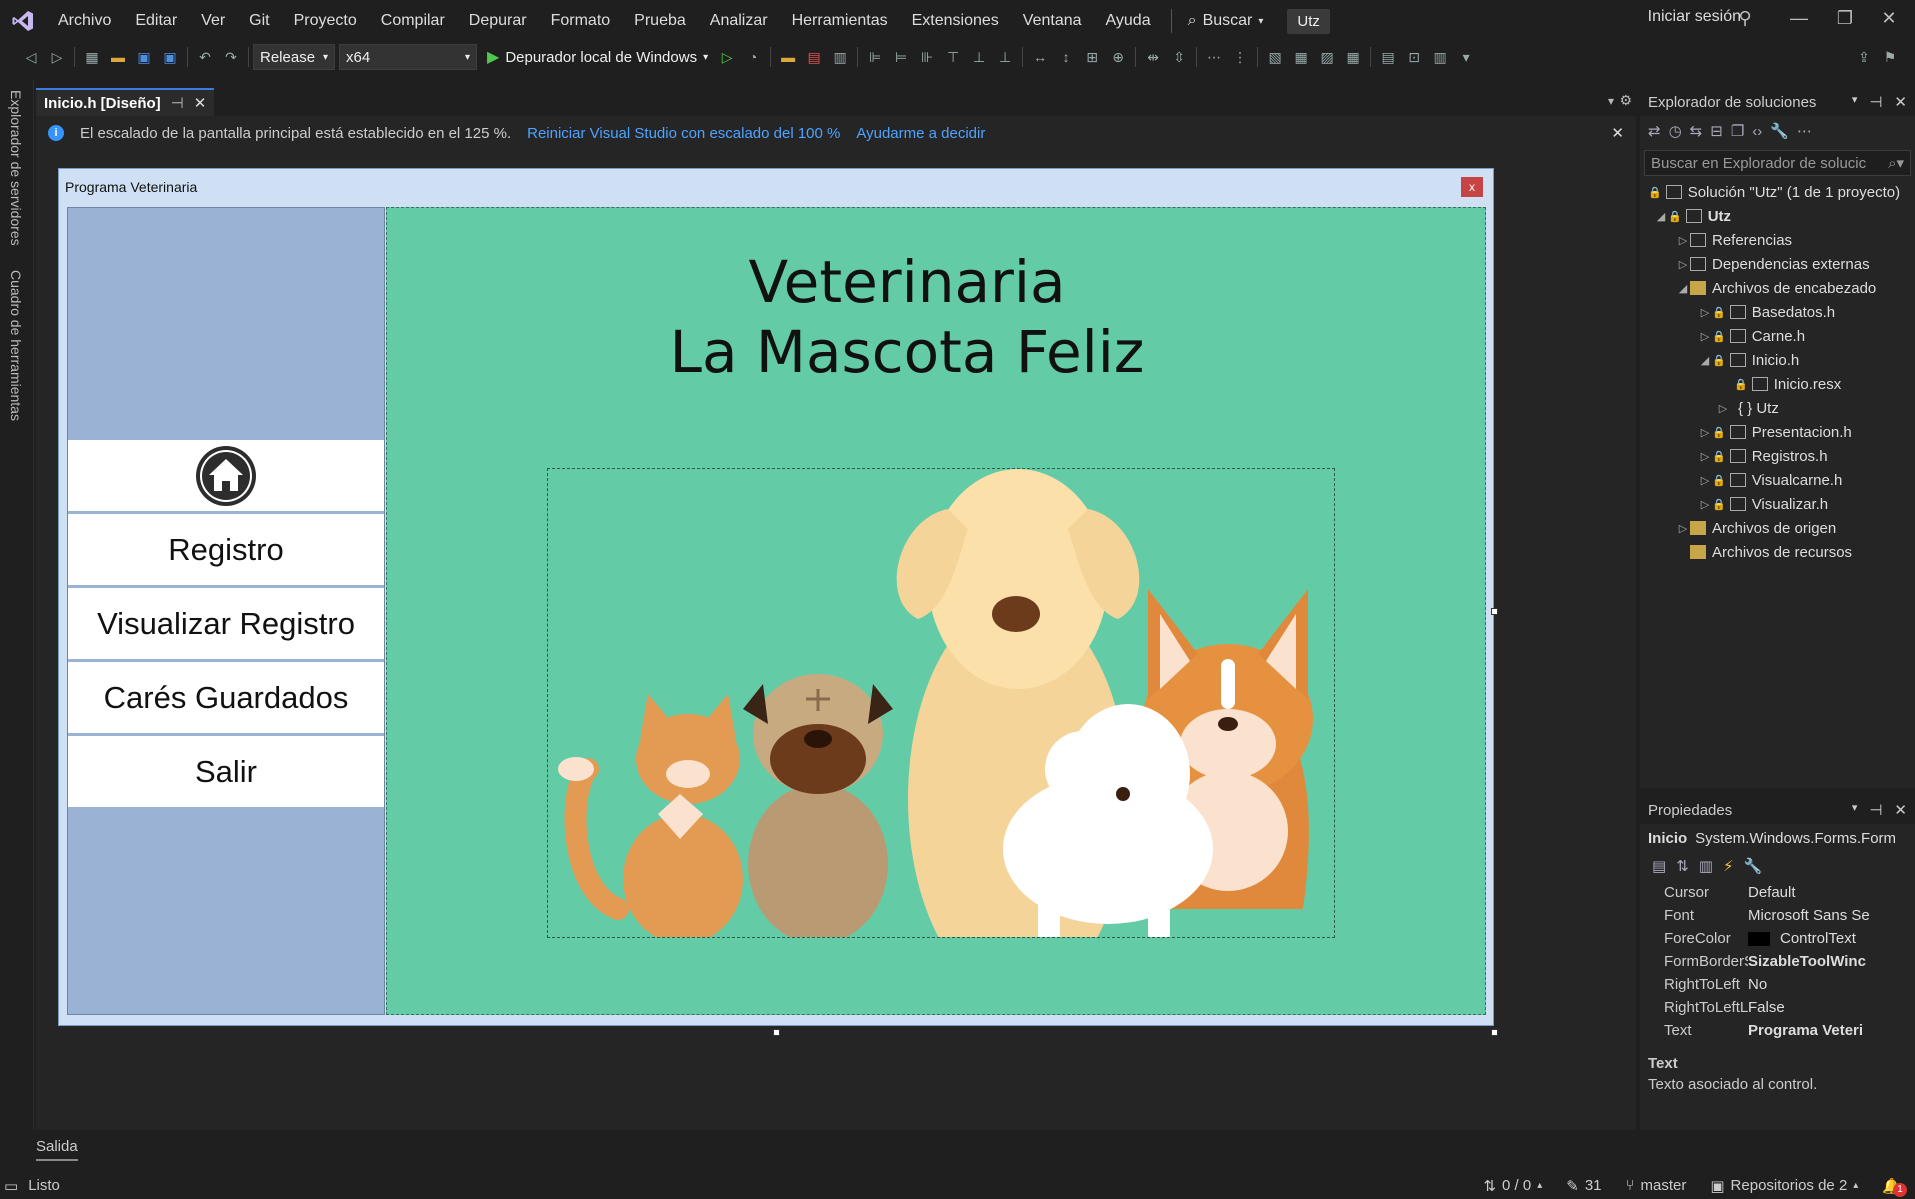 This screenshot has width=1915, height=1199. Describe the element at coordinates (413, 21) in the screenshot. I see `menu-compilar: Compilar` at that location.